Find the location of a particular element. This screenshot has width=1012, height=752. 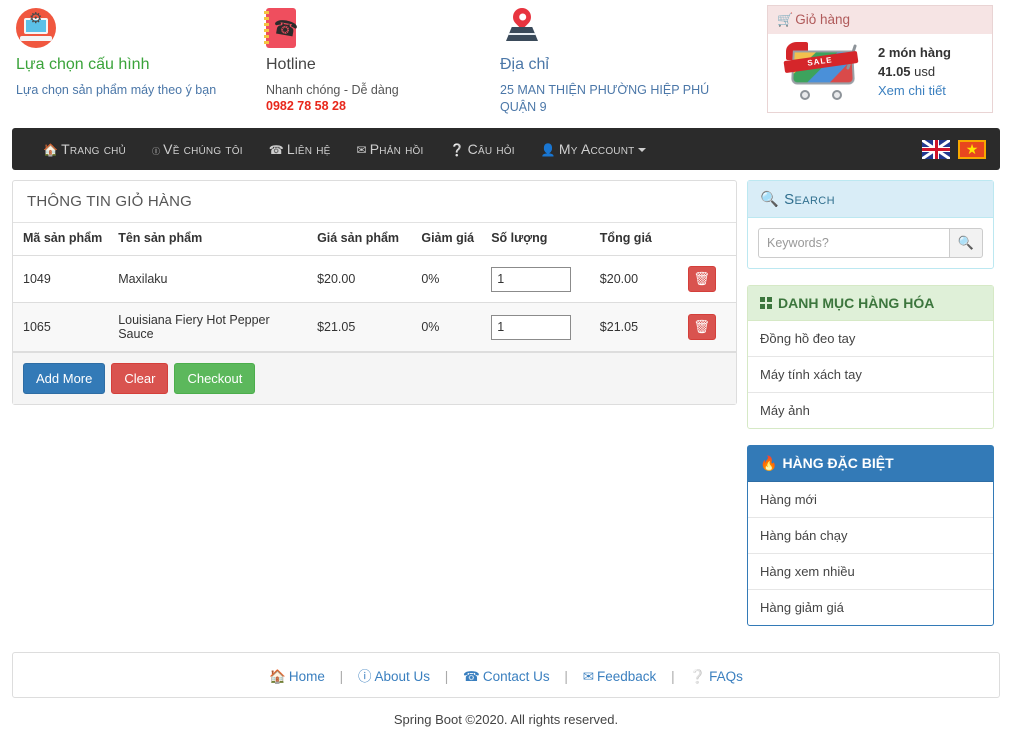

flag-vn-icon: ★ is located at coordinates (972, 149).